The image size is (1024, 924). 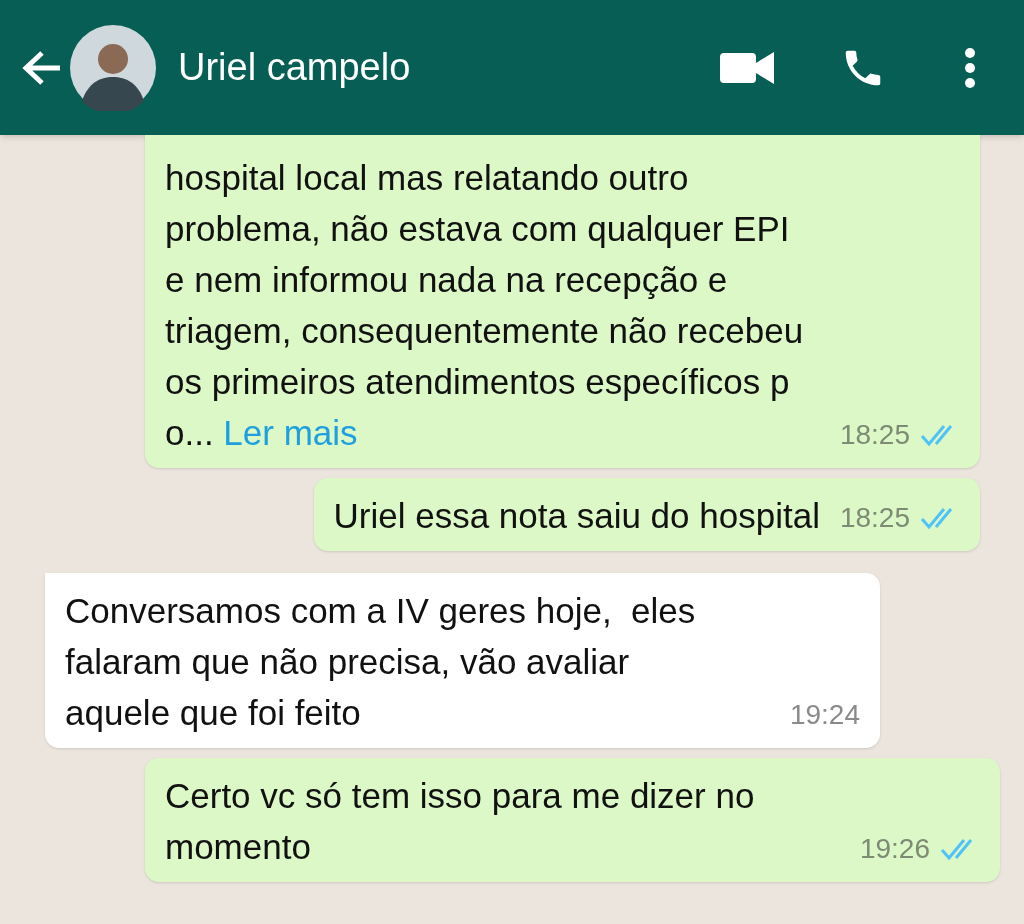 What do you see at coordinates (824, 715) in the screenshot?
I see `message-time: 19:24` at bounding box center [824, 715].